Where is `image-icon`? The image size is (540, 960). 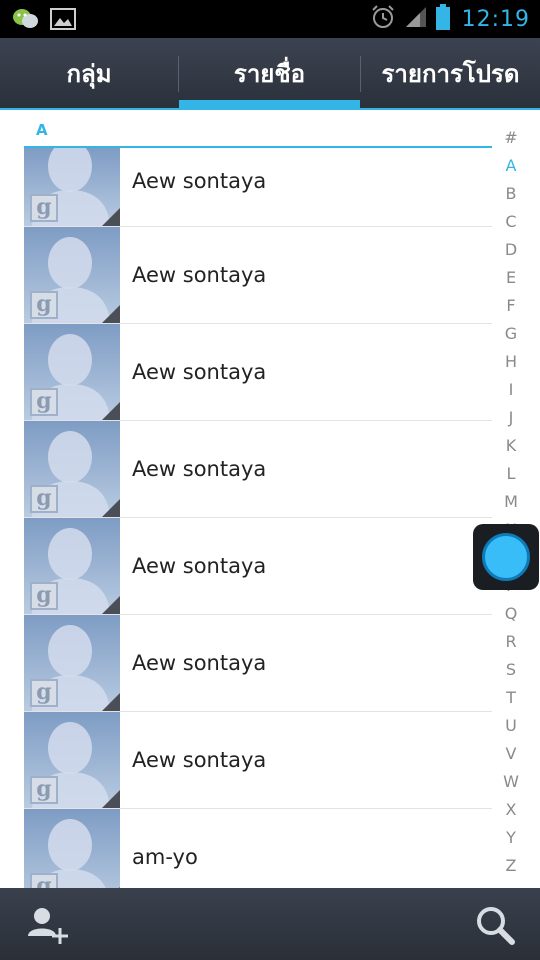
image-icon is located at coordinates (63, 21).